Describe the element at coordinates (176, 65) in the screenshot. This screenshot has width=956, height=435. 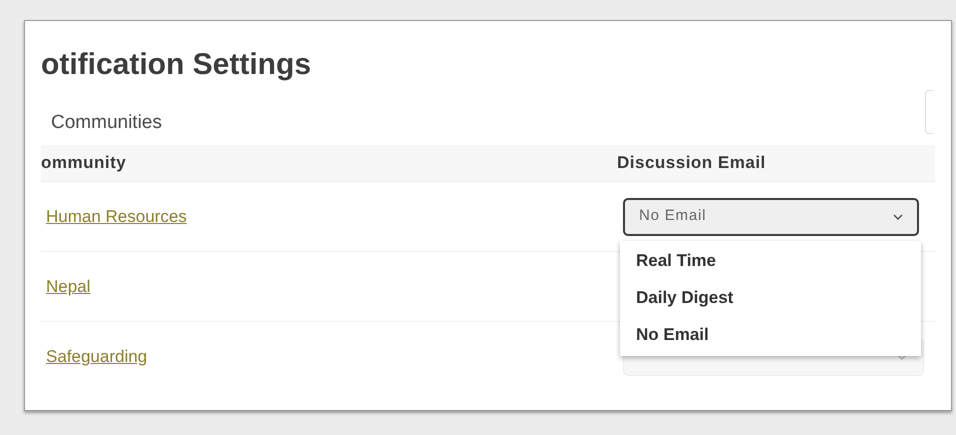
I see `page-title: otification Settings` at that location.